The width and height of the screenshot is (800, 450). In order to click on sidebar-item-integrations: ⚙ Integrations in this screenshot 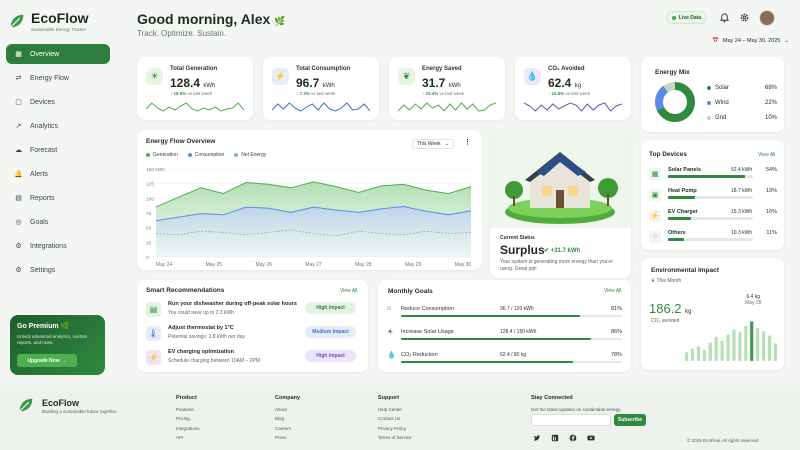, I will do `click(58, 246)`.